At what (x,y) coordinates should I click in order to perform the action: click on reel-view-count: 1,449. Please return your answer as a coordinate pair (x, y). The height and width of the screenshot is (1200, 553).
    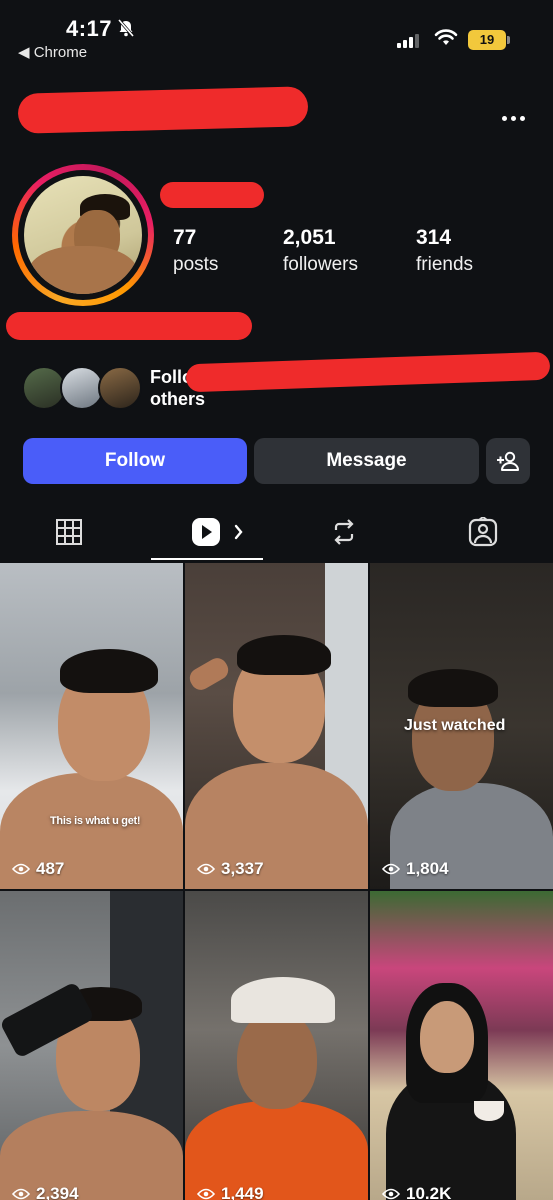
    Looking at the image, I should click on (230, 1192).